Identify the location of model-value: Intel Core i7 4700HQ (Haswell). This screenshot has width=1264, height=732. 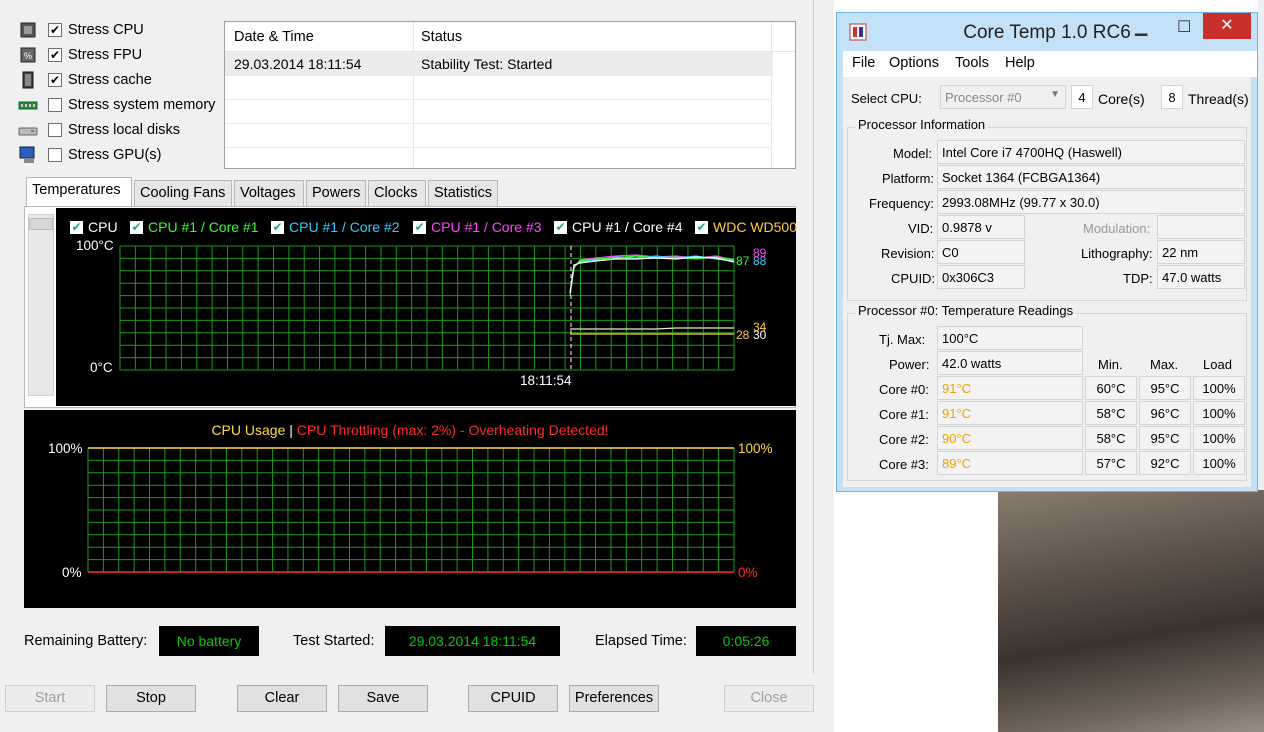
(1091, 152).